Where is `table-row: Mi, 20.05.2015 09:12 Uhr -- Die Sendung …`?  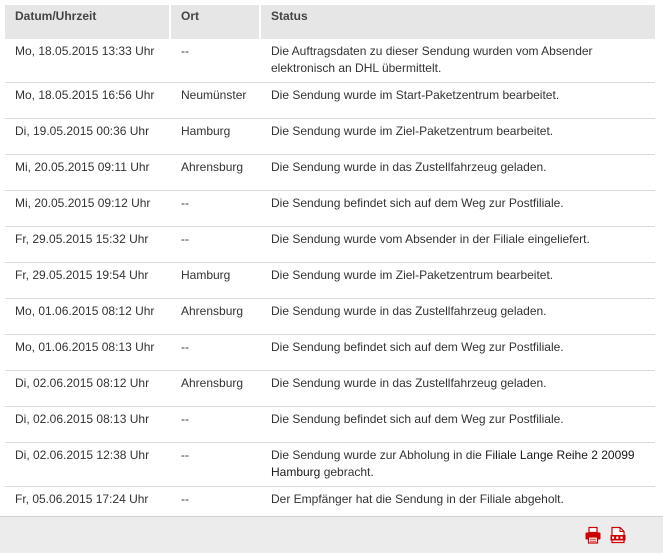
table-row: Mi, 20.05.2015 09:12 Uhr -- Die Sendung … is located at coordinates (330, 209).